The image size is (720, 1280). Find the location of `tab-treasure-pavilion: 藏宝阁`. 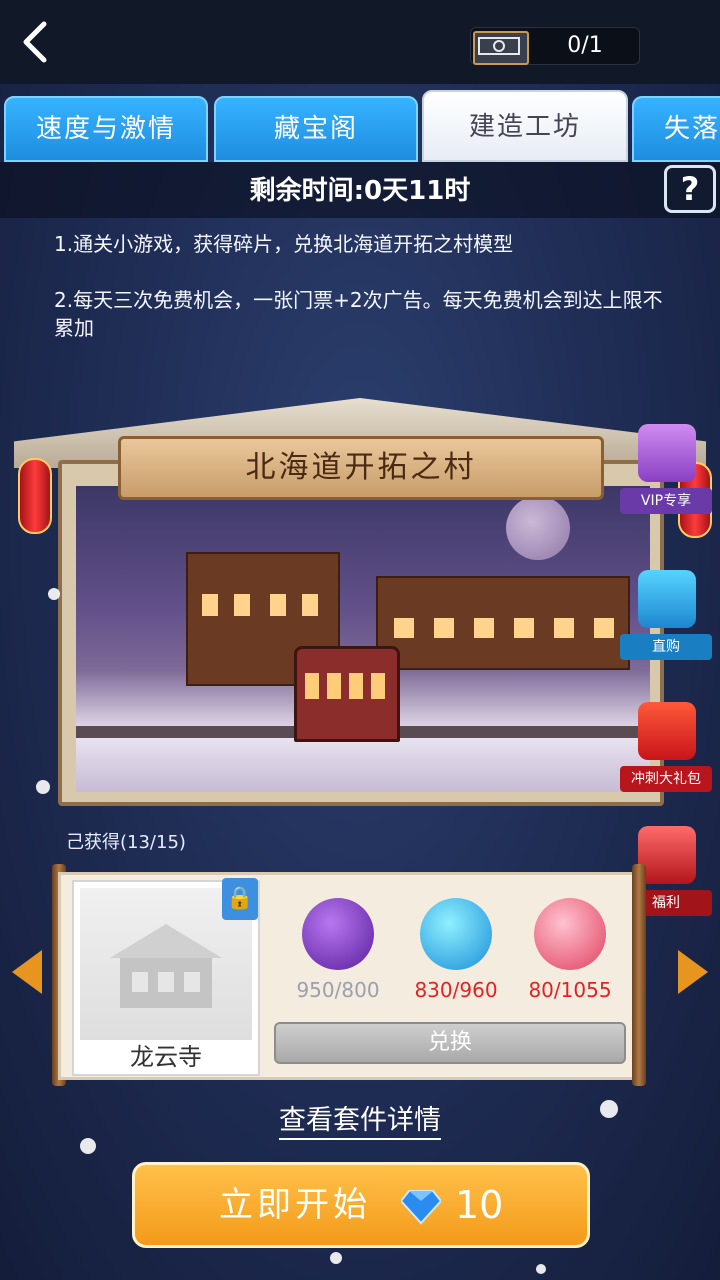

tab-treasure-pavilion: 藏宝阁 is located at coordinates (316, 129).